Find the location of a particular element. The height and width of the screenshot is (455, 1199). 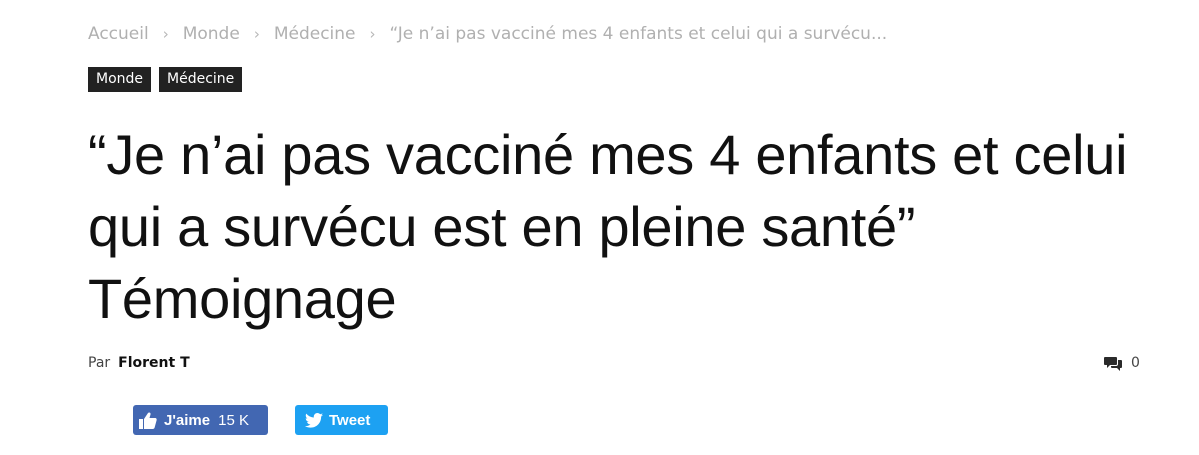

like-count: 15 K is located at coordinates (233, 420).